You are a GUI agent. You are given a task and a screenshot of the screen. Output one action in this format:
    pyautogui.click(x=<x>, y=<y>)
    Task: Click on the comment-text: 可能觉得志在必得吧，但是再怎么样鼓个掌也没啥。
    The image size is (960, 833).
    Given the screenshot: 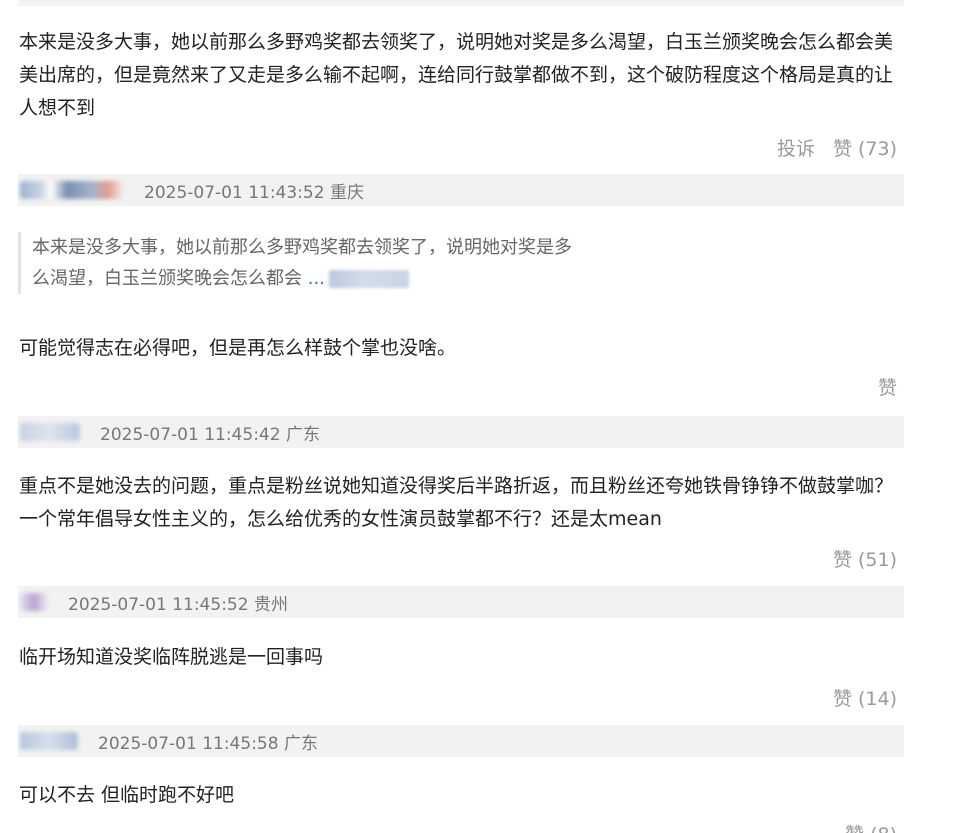 What is the action you would take?
    pyautogui.click(x=238, y=348)
    